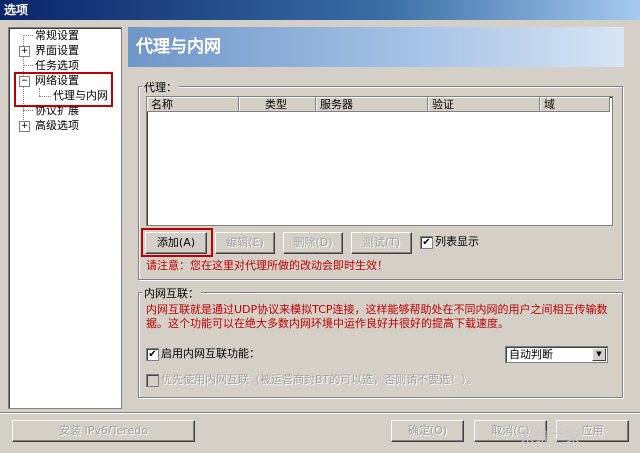 Image resolution: width=640 pixels, height=453 pixels. What do you see at coordinates (152, 354) in the screenshot?
I see `enable-intranet-checkbox: ✔` at bounding box center [152, 354].